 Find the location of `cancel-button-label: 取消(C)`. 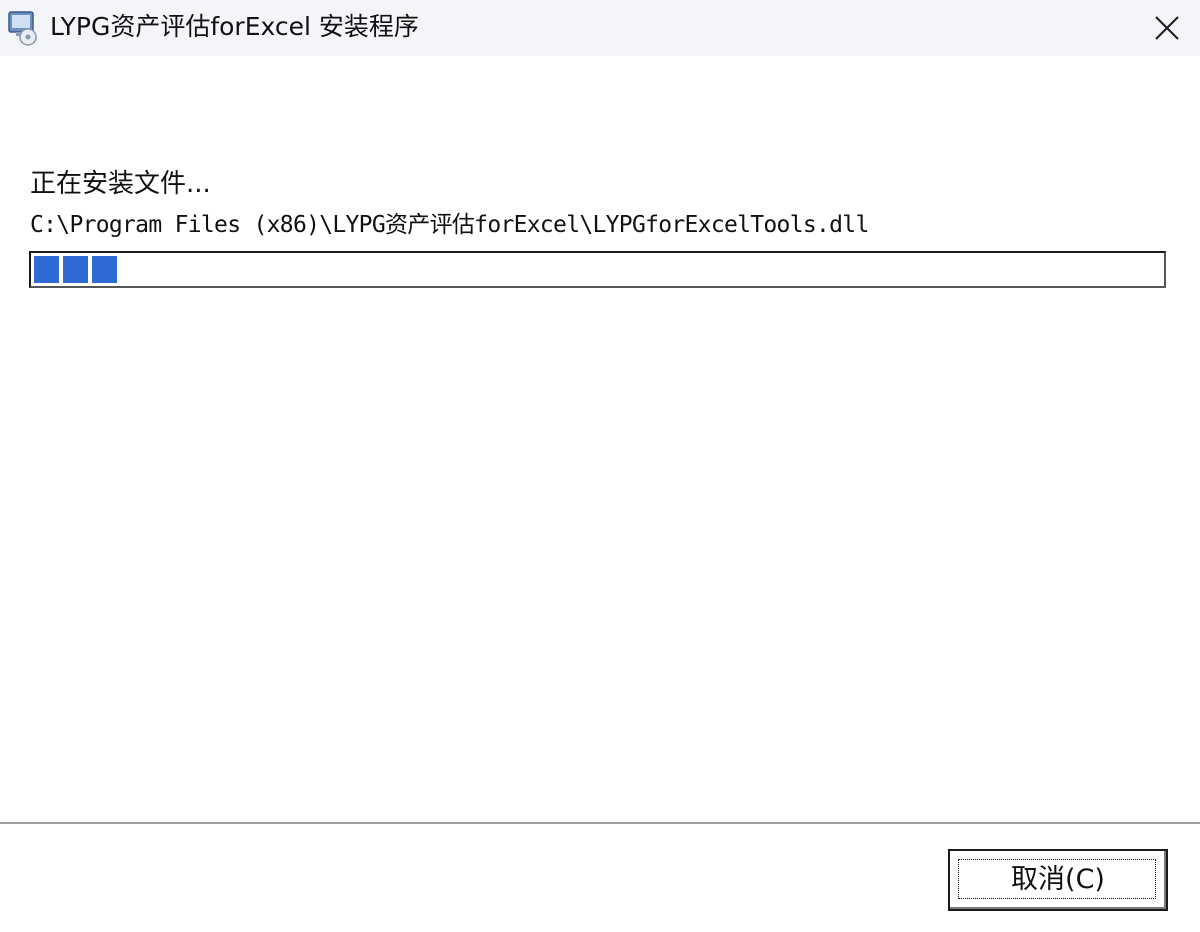

cancel-button-label: 取消(C) is located at coordinates (1058, 879).